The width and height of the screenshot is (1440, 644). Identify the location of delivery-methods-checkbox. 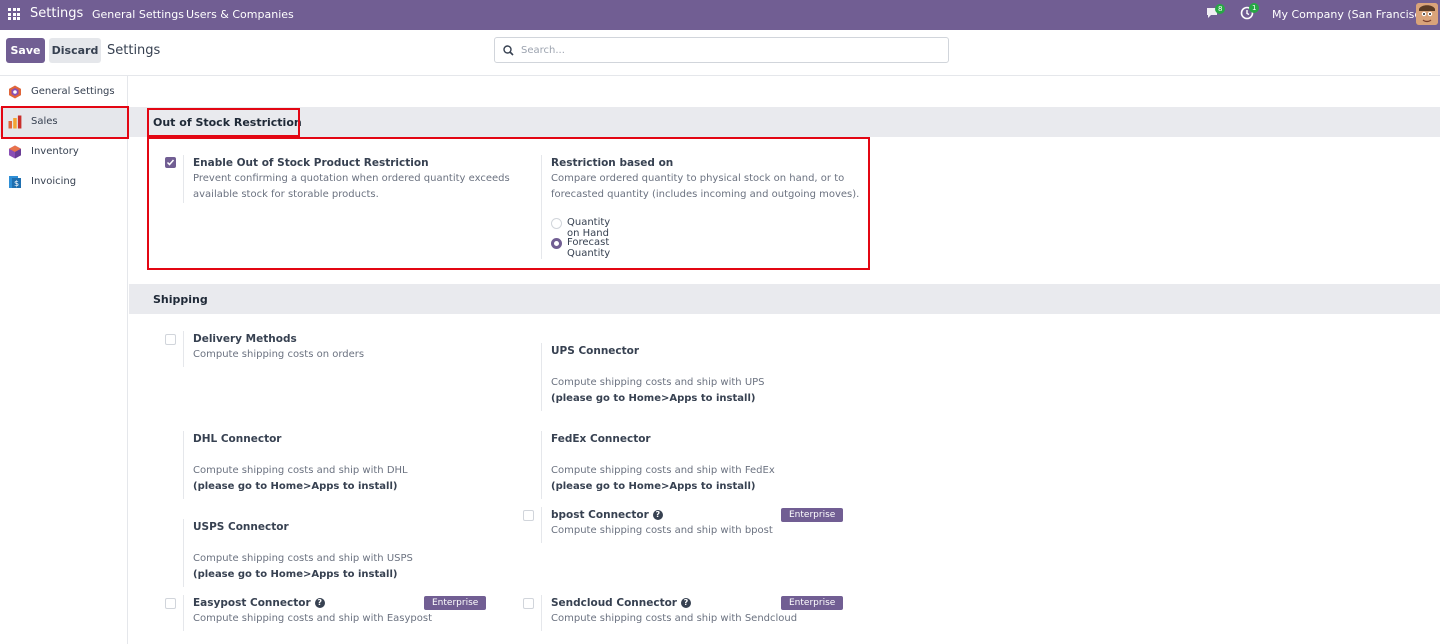
(170, 339).